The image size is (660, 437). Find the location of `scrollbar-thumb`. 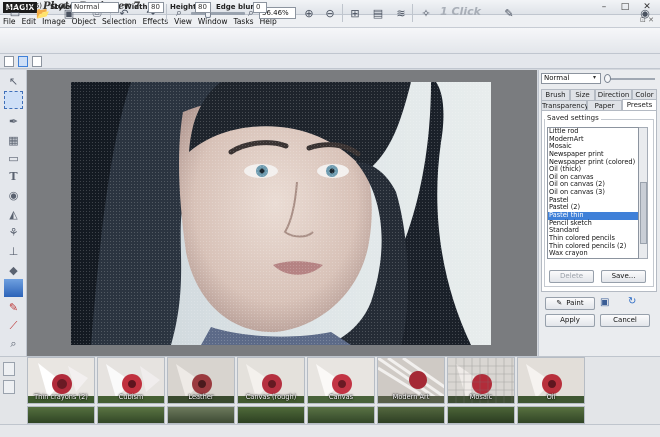

scrollbar-thumb is located at coordinates (643, 213).